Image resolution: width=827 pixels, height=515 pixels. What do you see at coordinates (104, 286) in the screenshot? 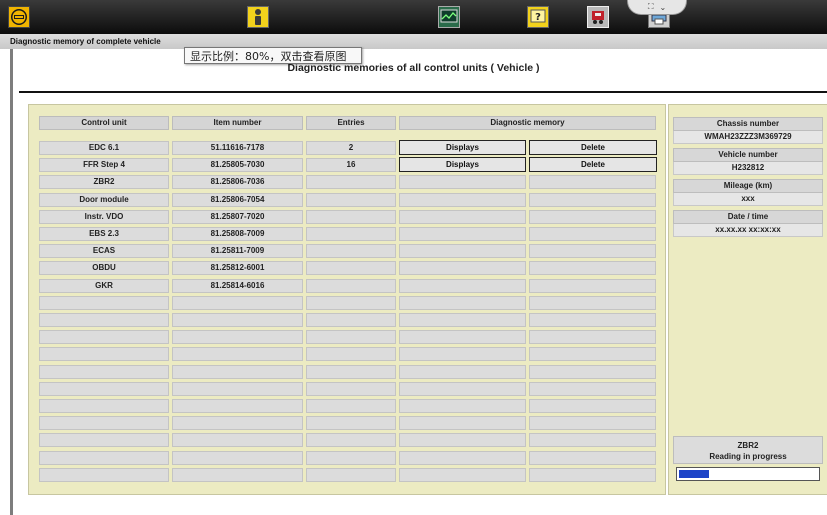
I see `control-unit-cell: GKR` at bounding box center [104, 286].